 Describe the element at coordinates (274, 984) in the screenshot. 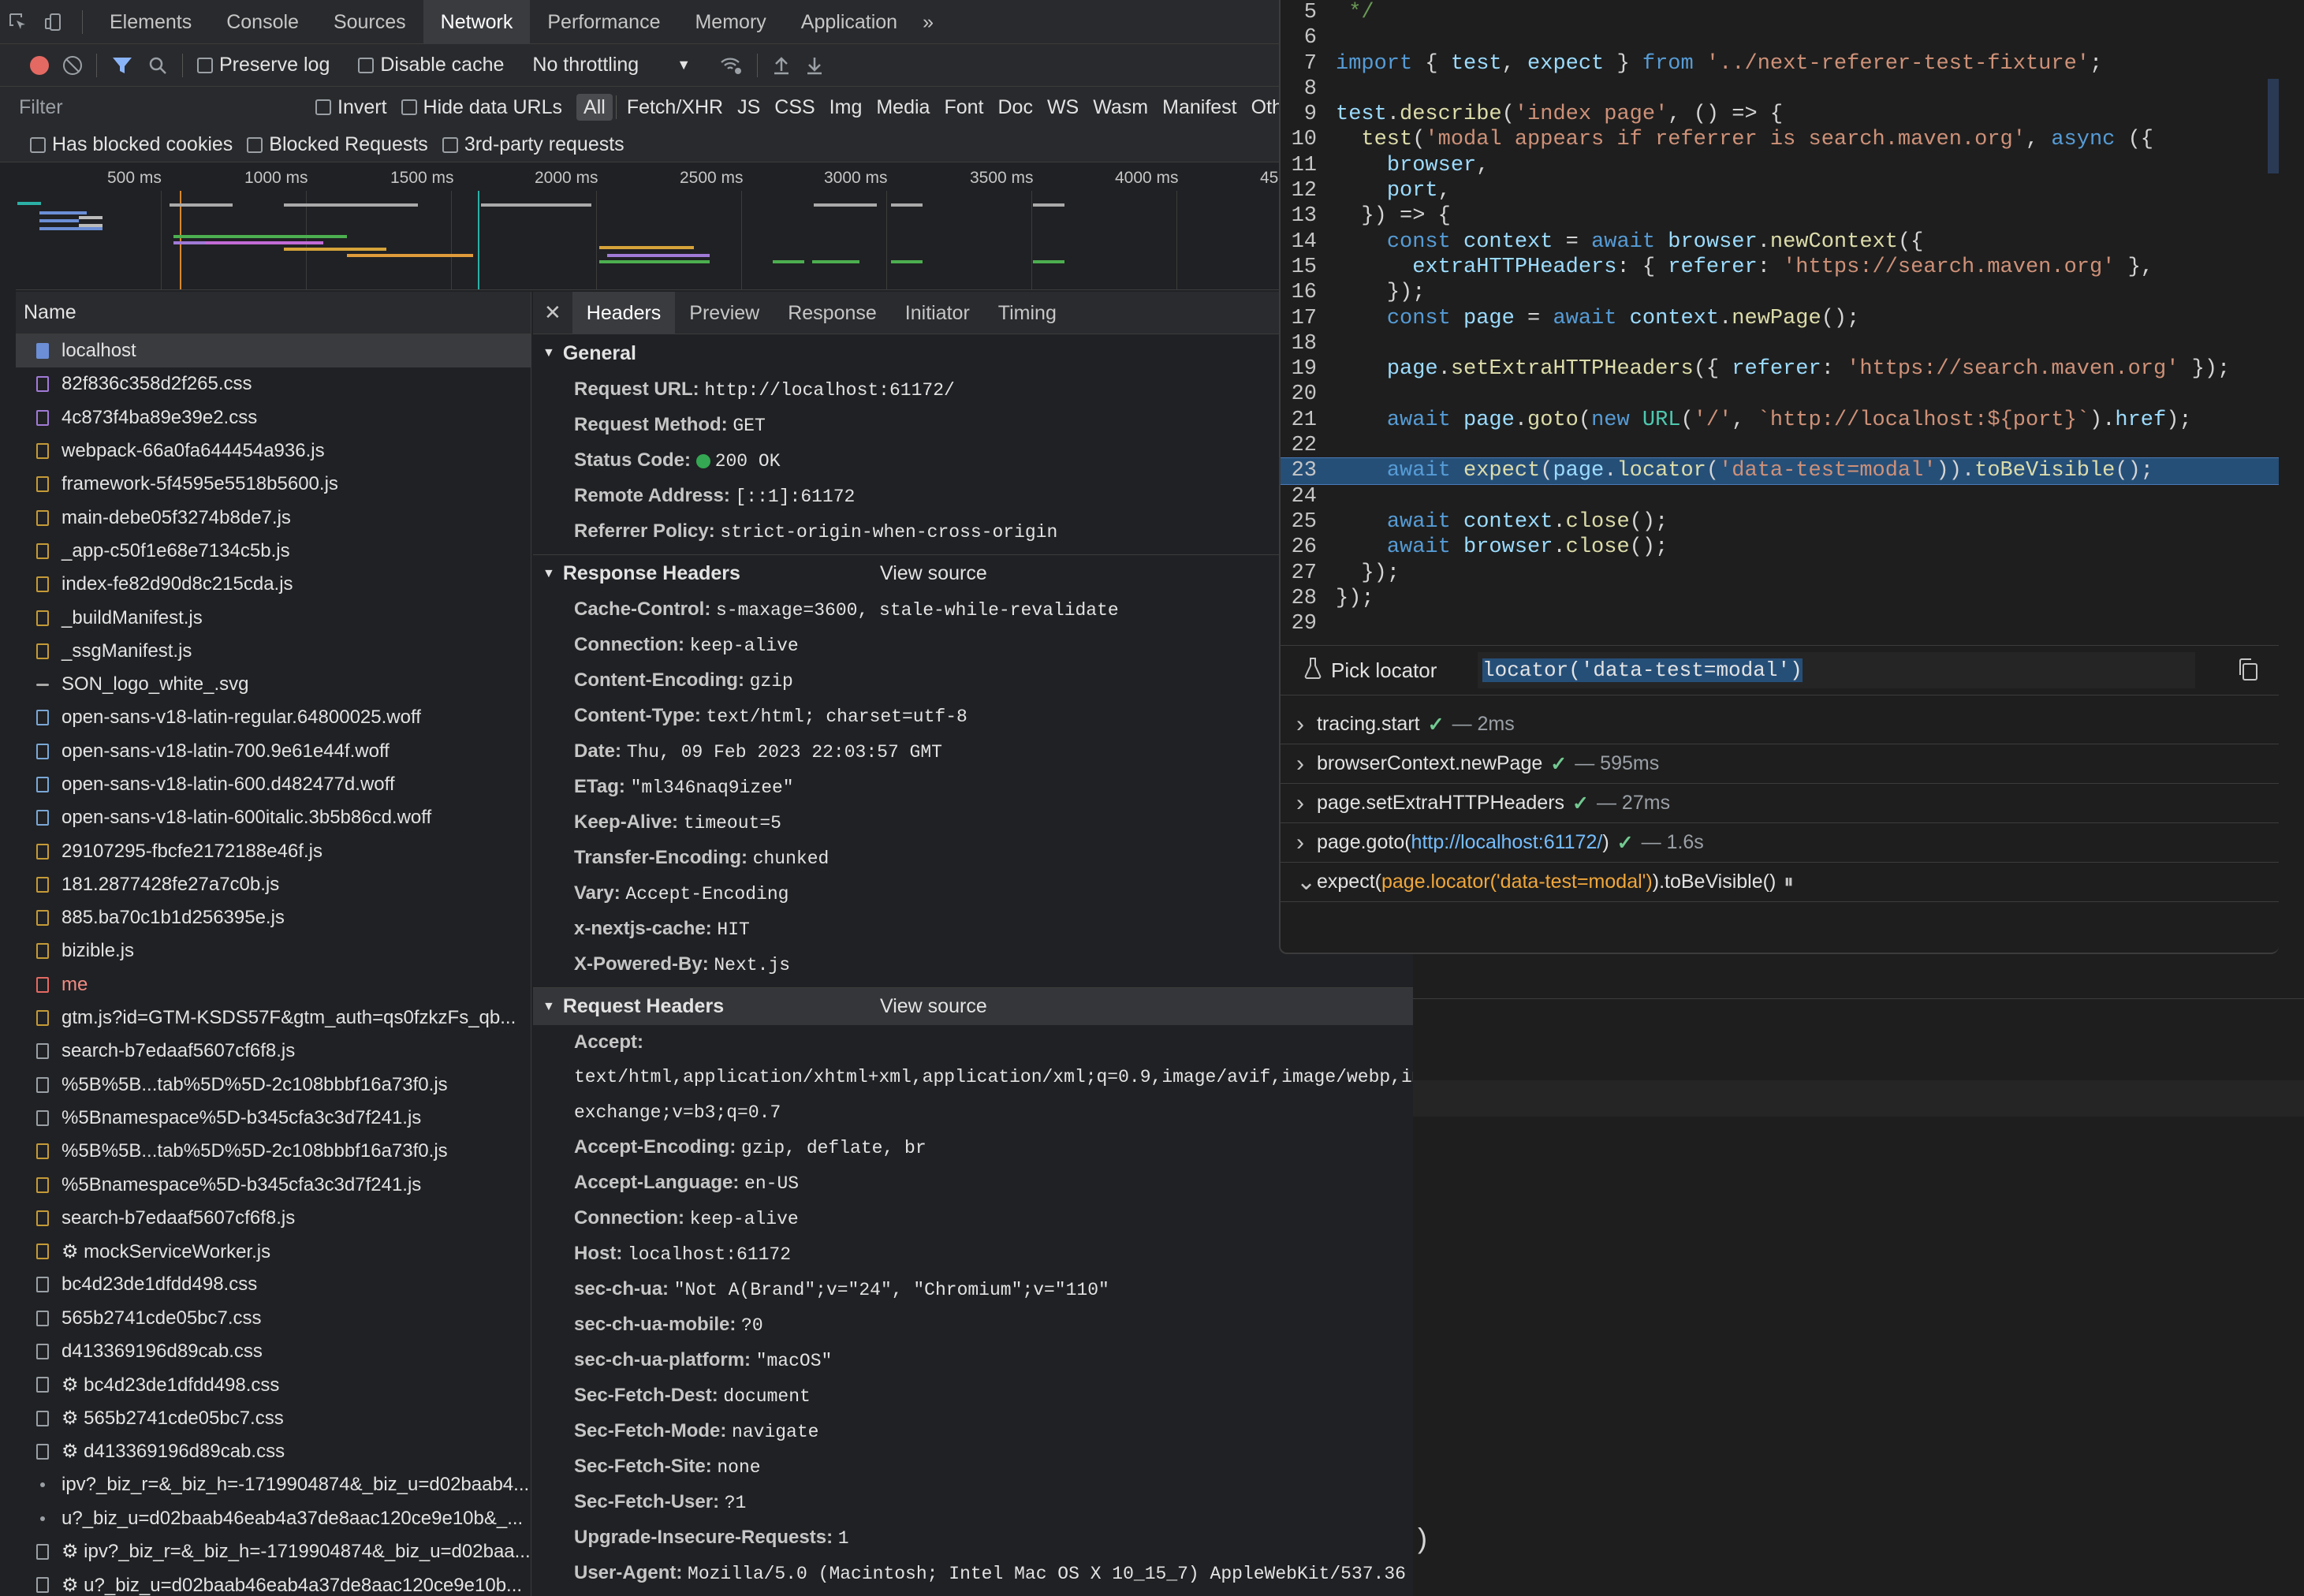

I see `request-row: me` at that location.